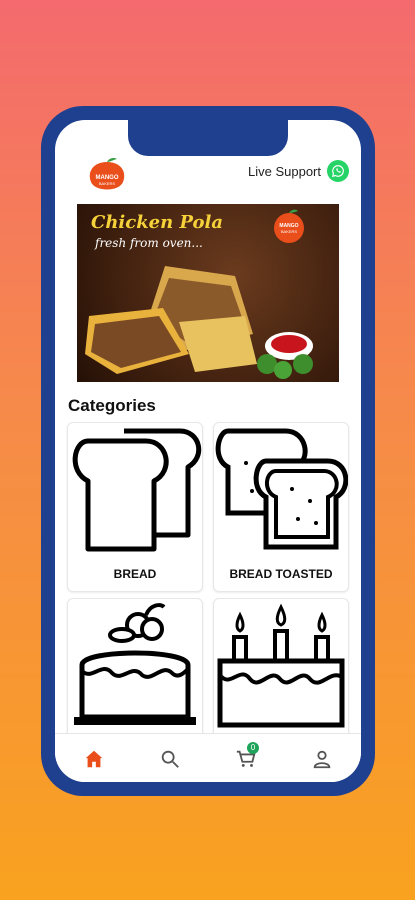  Describe the element at coordinates (208, 171) in the screenshot. I see `app-header: MANGO BAKERS Live Support` at that location.